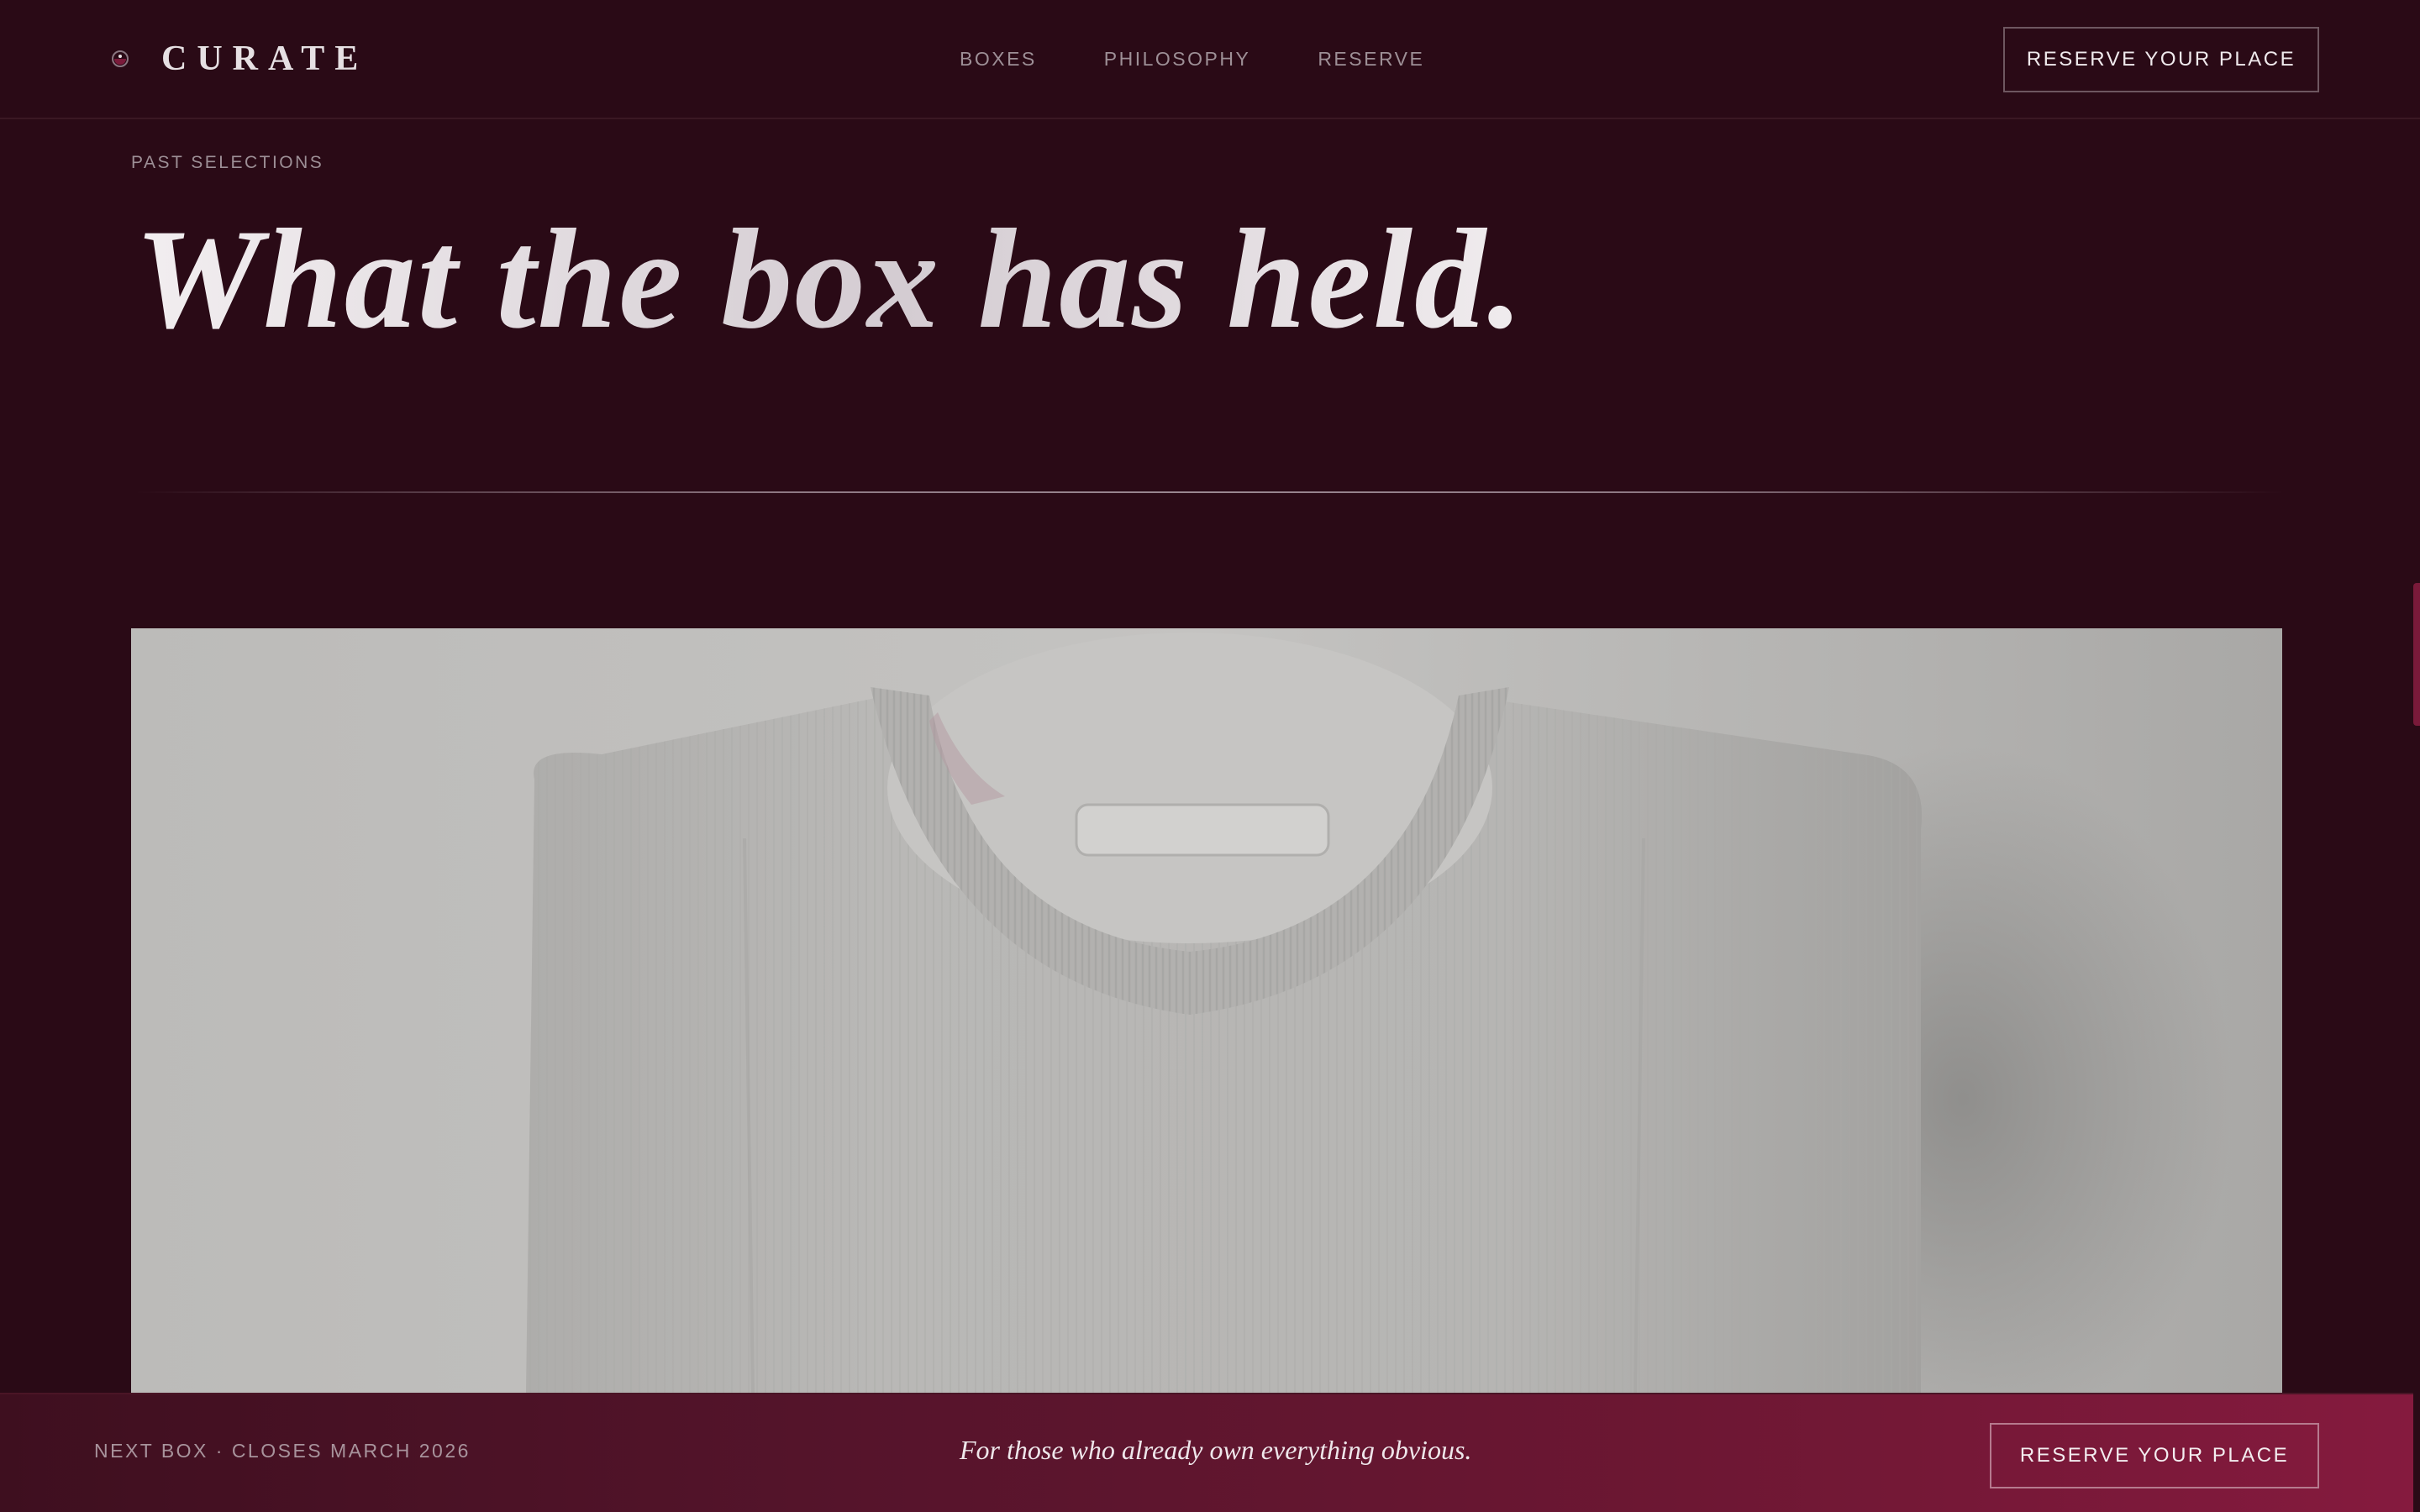 The height and width of the screenshot is (1512, 2420). Describe the element at coordinates (2161, 59) in the screenshot. I see `header-reserve-button: RESERVE YOUR PLACE` at that location.